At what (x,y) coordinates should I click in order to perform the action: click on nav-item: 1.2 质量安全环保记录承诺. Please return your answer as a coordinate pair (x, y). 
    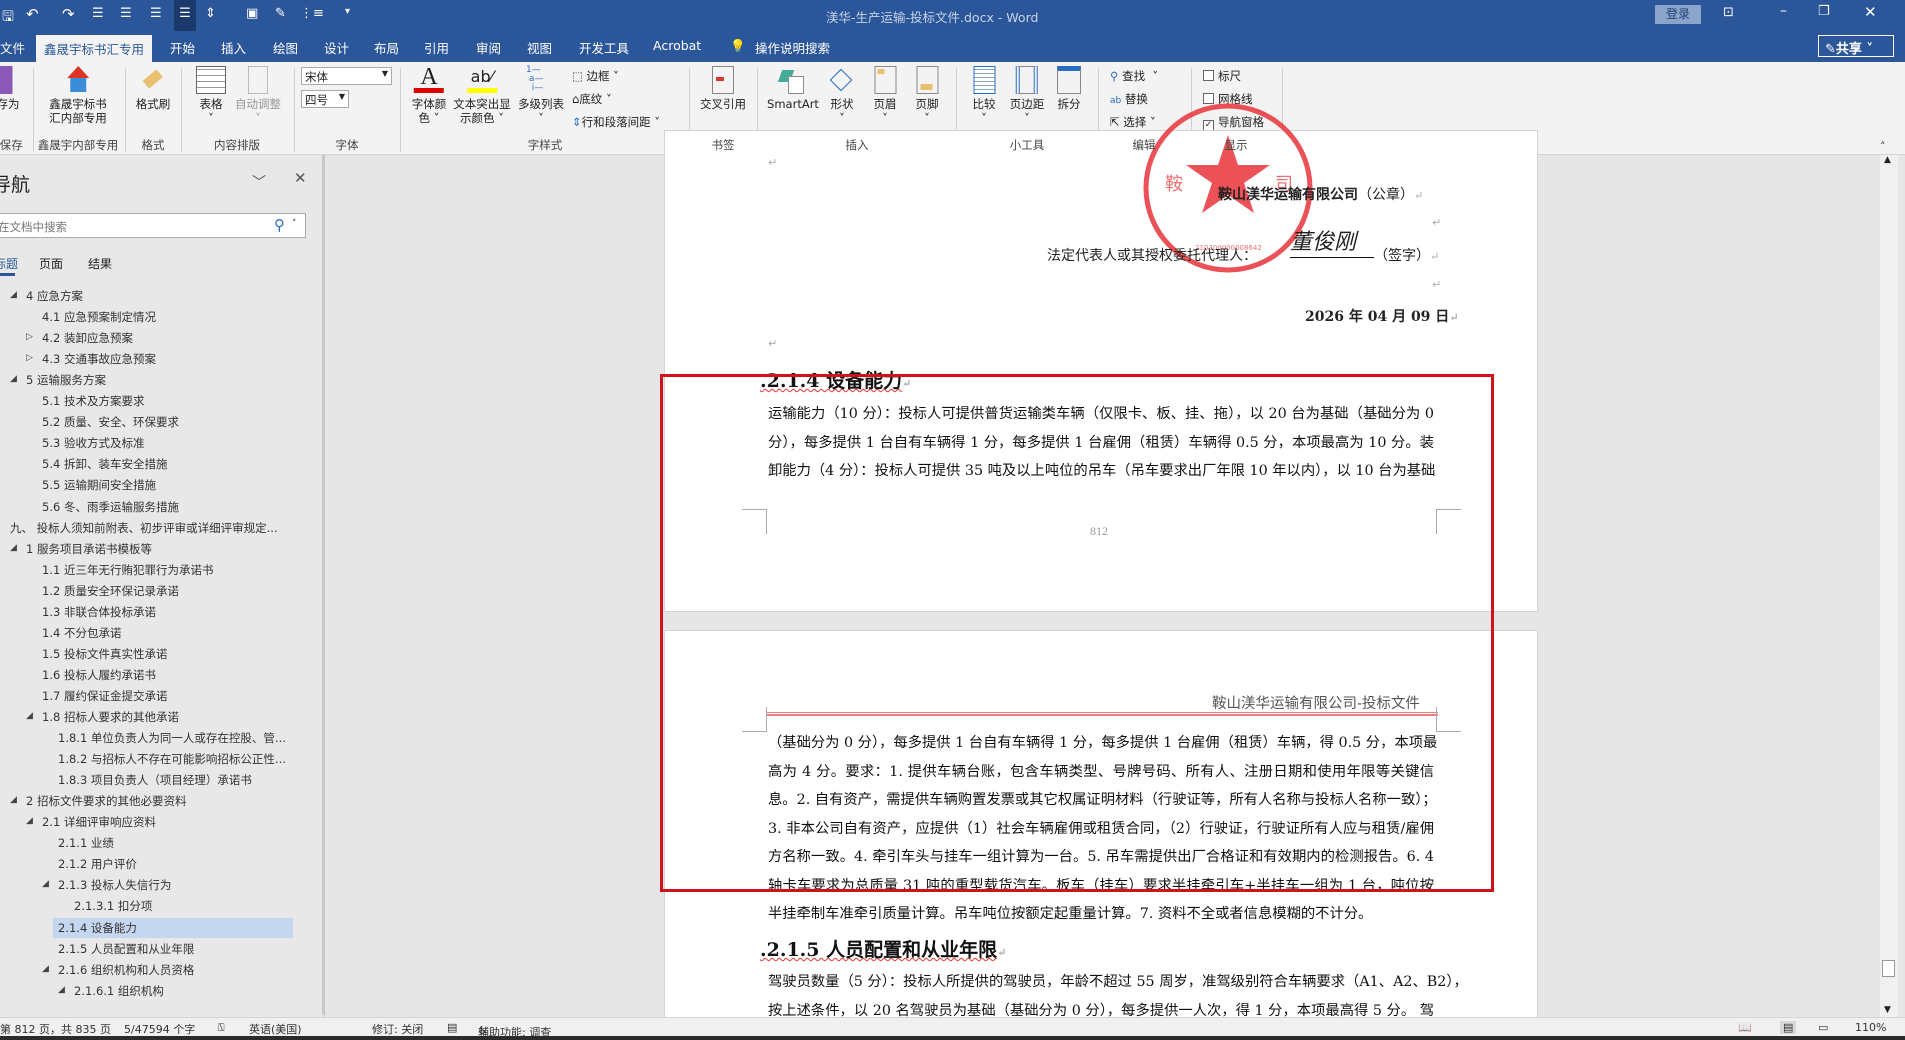
    Looking at the image, I should click on (110, 591).